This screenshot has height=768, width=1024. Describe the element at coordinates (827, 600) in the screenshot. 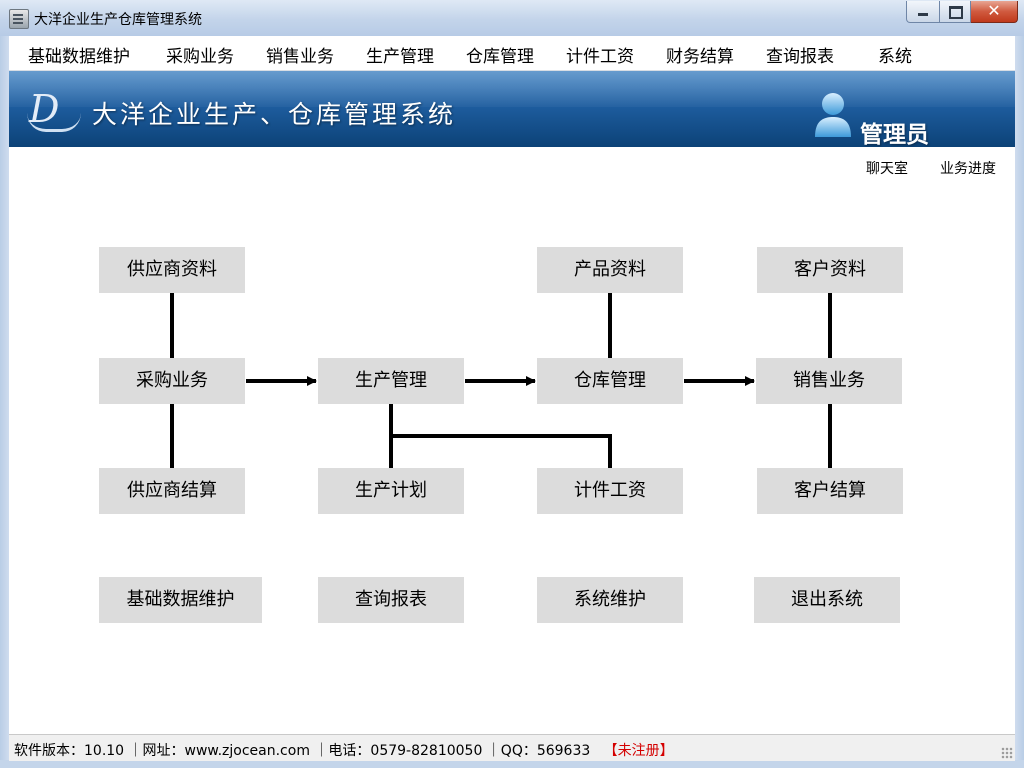

I see `exit-system-button: 退出系统` at that location.